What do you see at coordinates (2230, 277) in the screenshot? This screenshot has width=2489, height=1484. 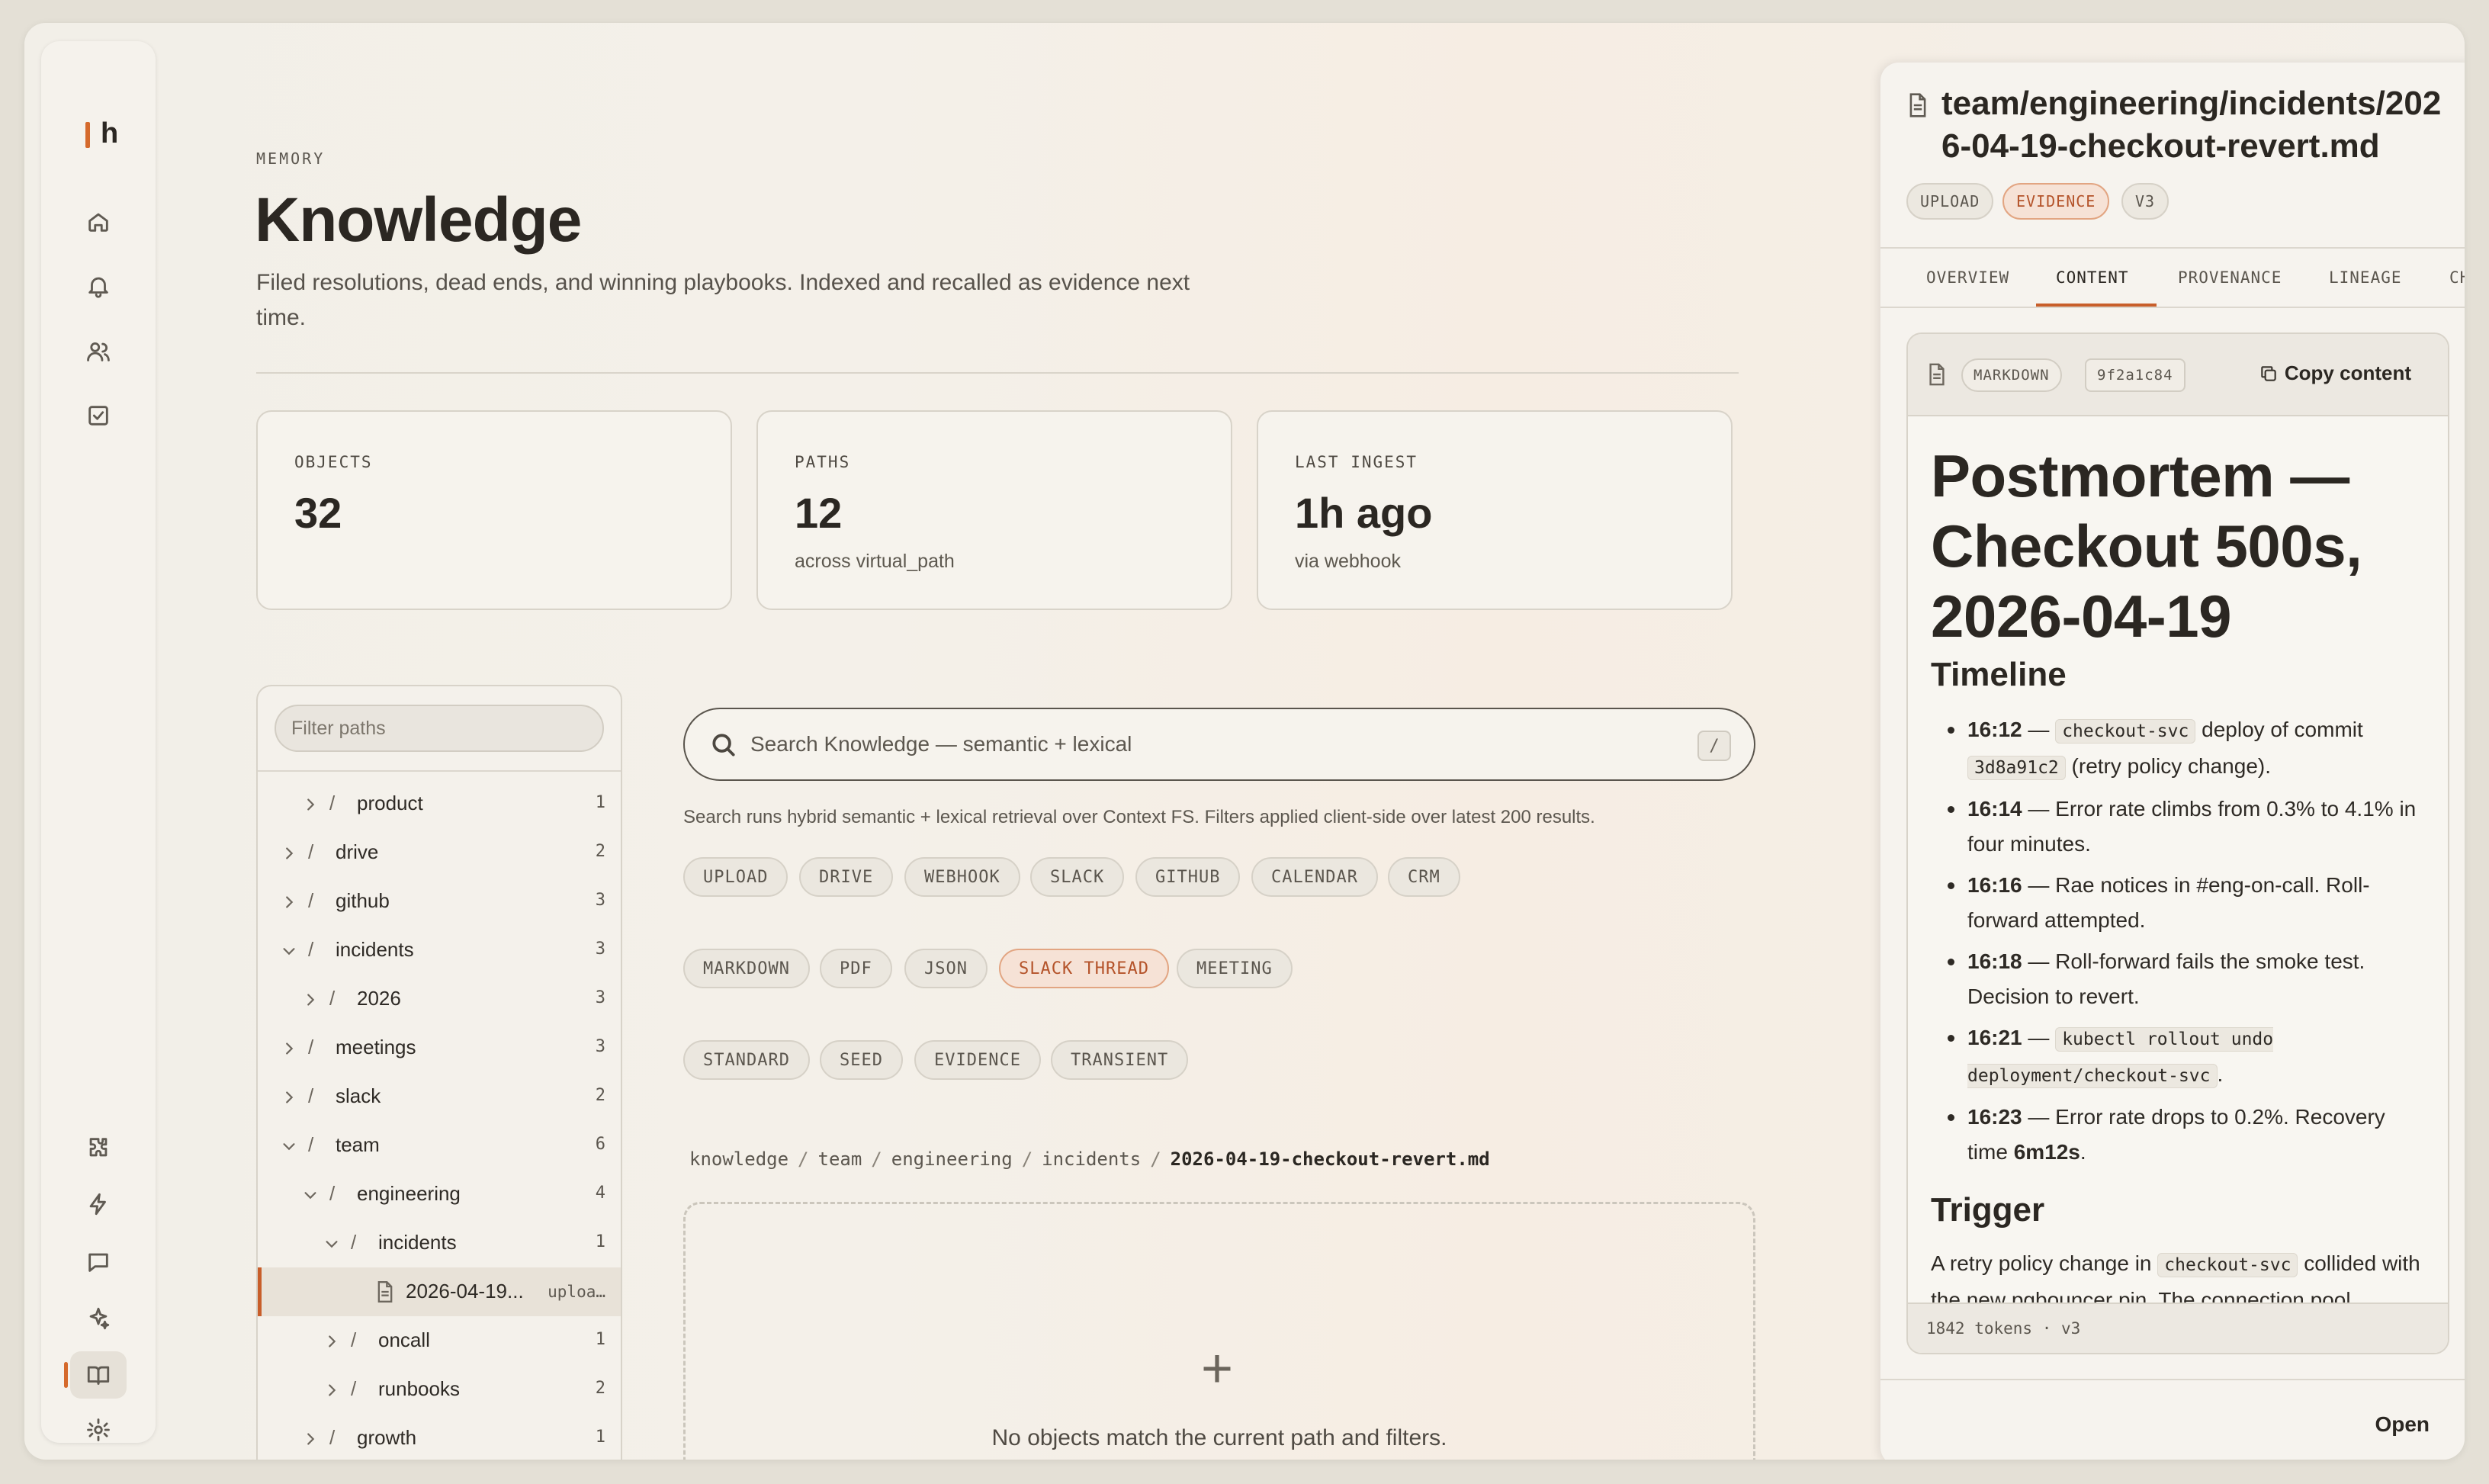 I see `tab-provenance: PROVENANCE` at bounding box center [2230, 277].